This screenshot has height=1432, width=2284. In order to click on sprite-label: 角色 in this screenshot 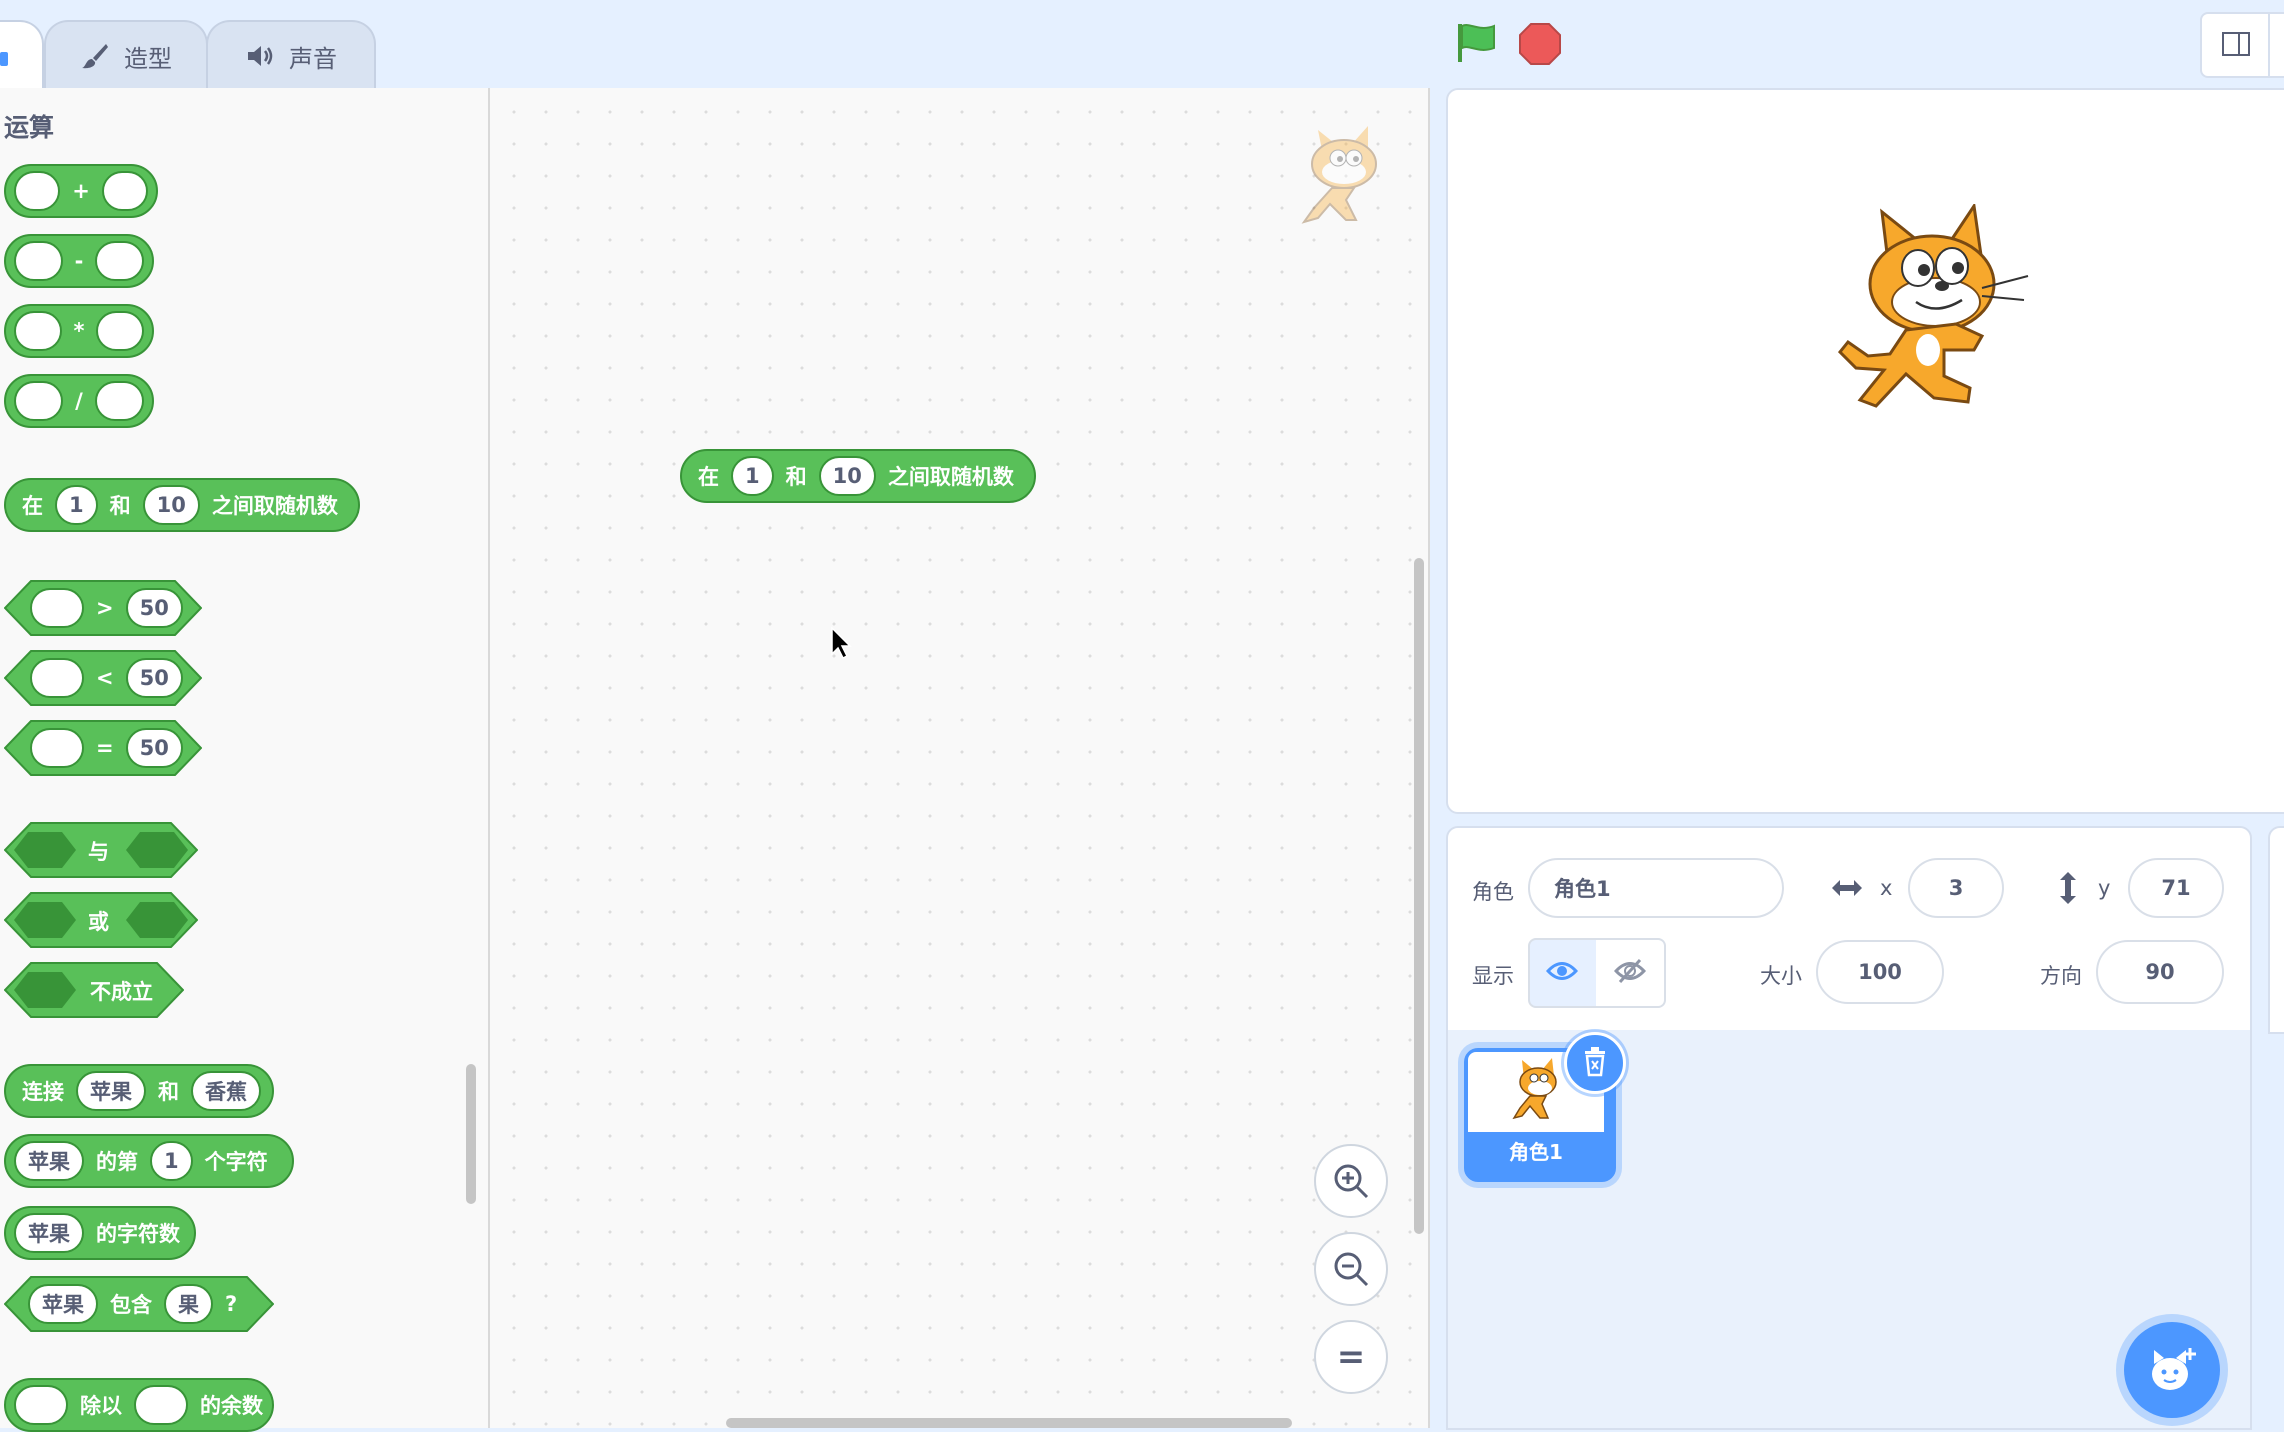, I will do `click(1493, 892)`.